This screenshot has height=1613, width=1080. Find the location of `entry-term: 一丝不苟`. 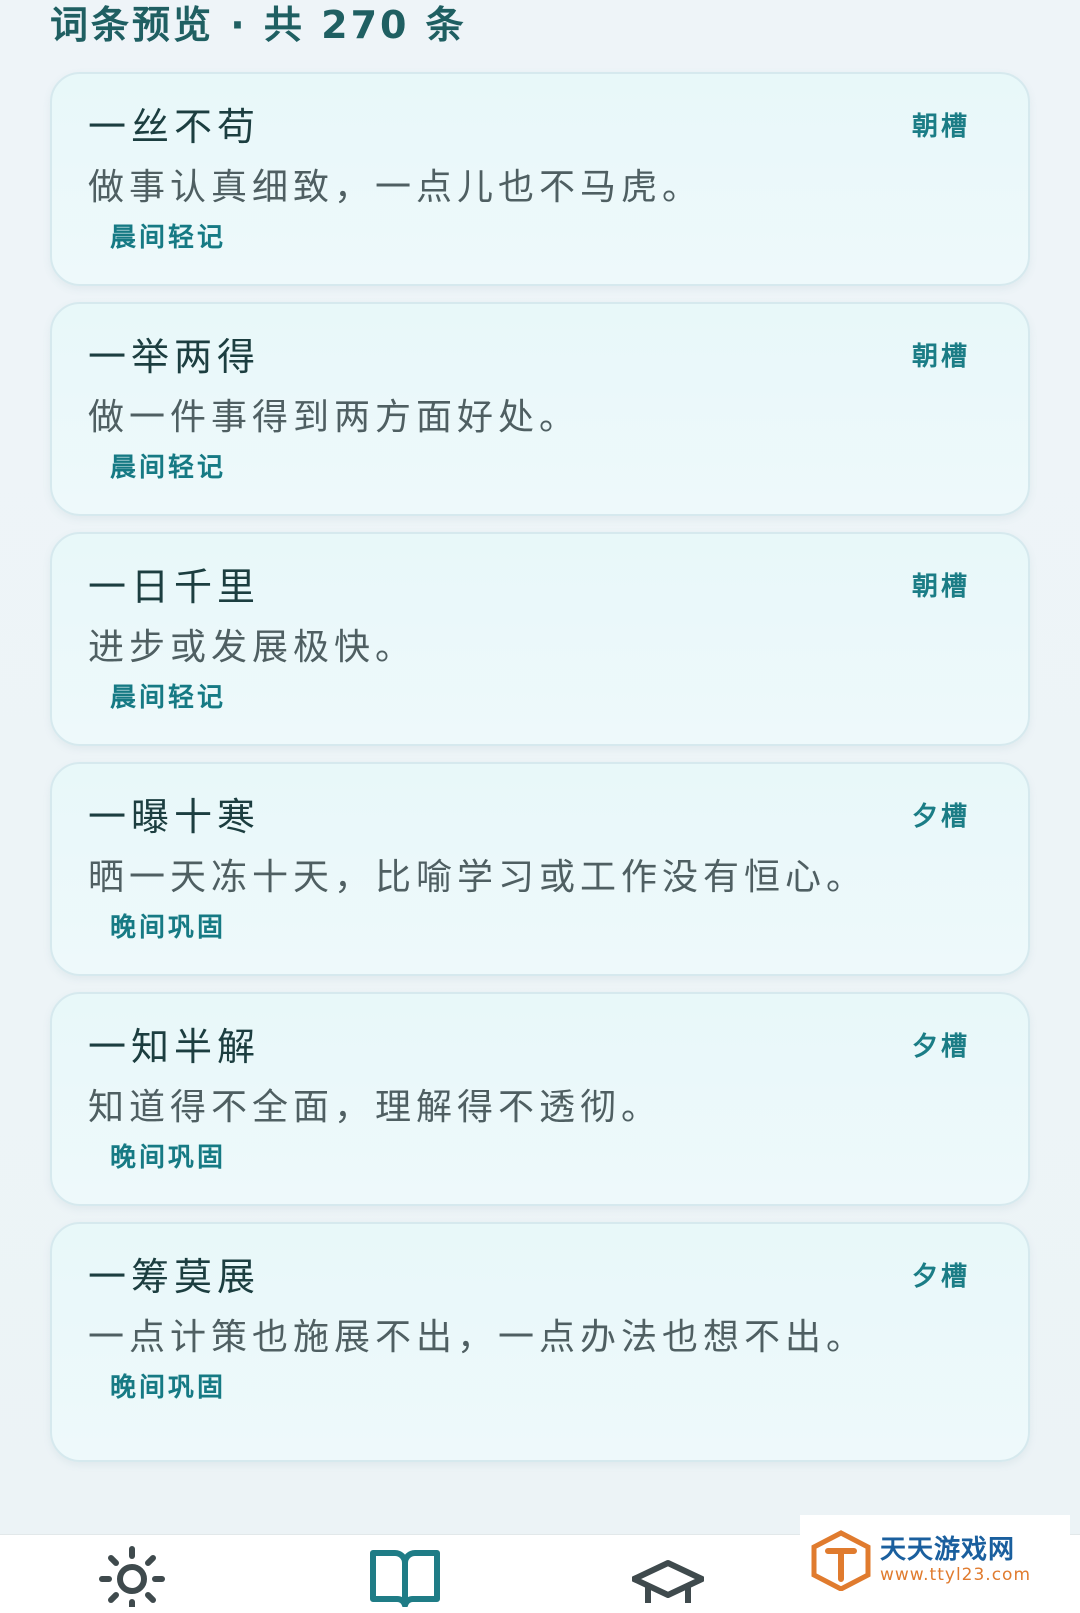

entry-term: 一丝不苟 is located at coordinates (174, 127).